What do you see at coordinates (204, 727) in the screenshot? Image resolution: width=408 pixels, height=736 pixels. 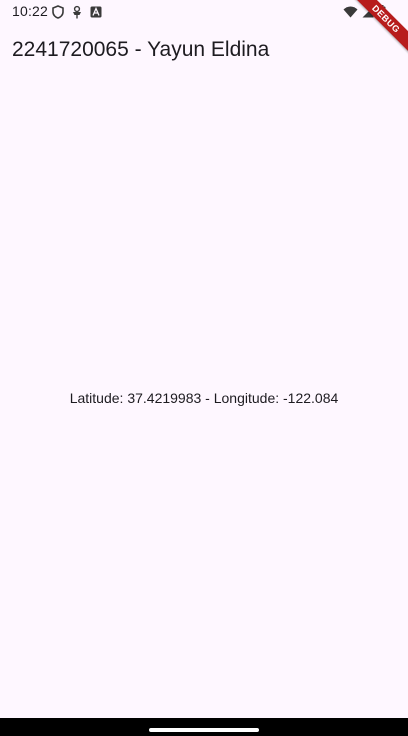 I see `system-nav-bar` at bounding box center [204, 727].